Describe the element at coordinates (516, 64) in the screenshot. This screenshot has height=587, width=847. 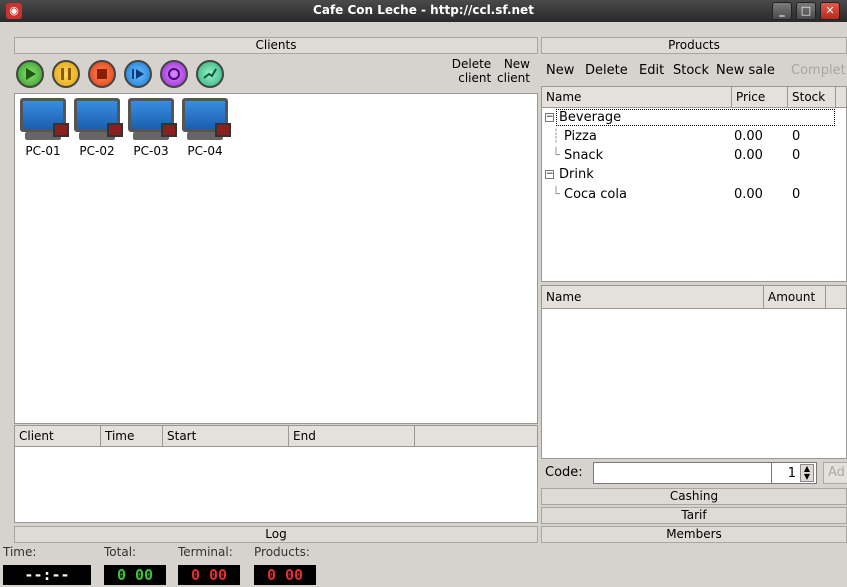
I see `new-client-label-1: New` at that location.